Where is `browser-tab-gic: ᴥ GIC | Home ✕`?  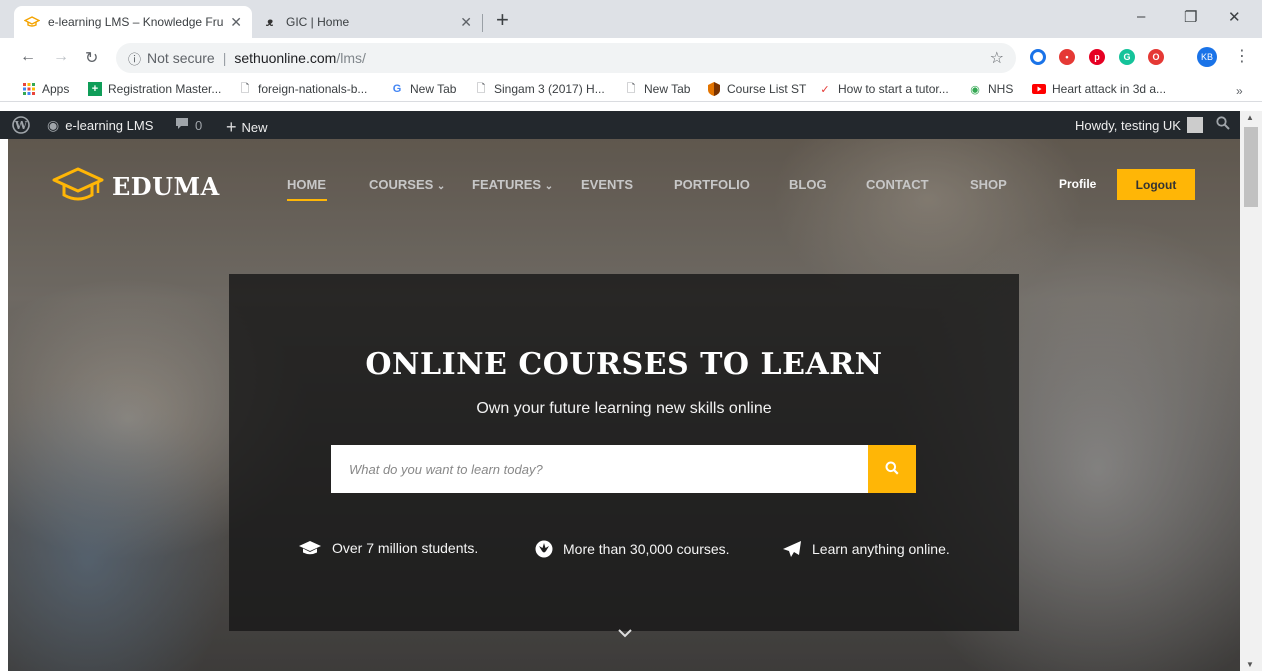 browser-tab-gic: ᴥ GIC | Home ✕ is located at coordinates (367, 22).